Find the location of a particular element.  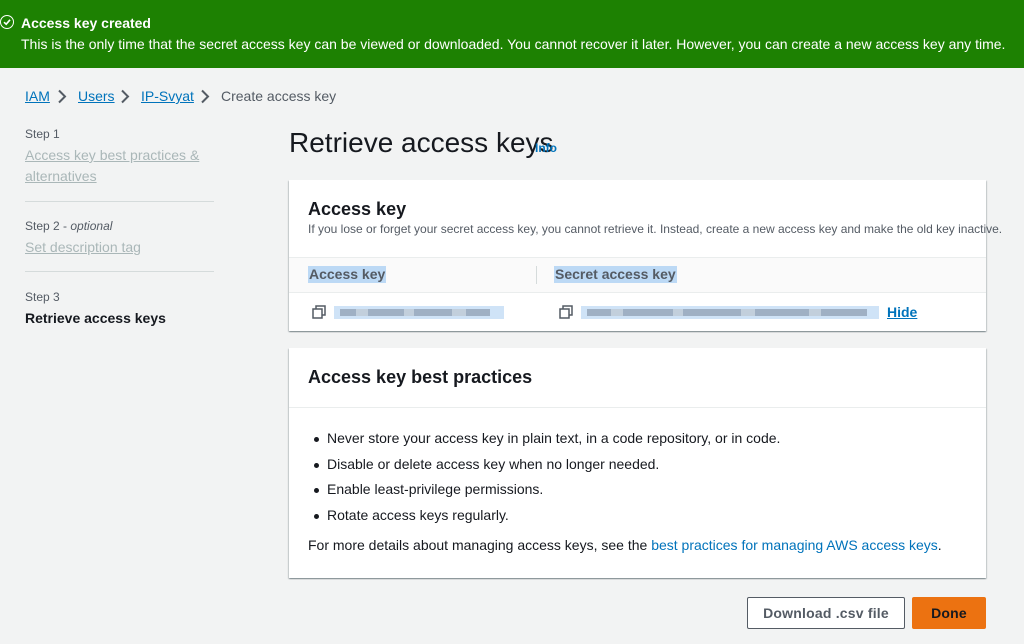

banner-title: Access key created is located at coordinates (86, 23).